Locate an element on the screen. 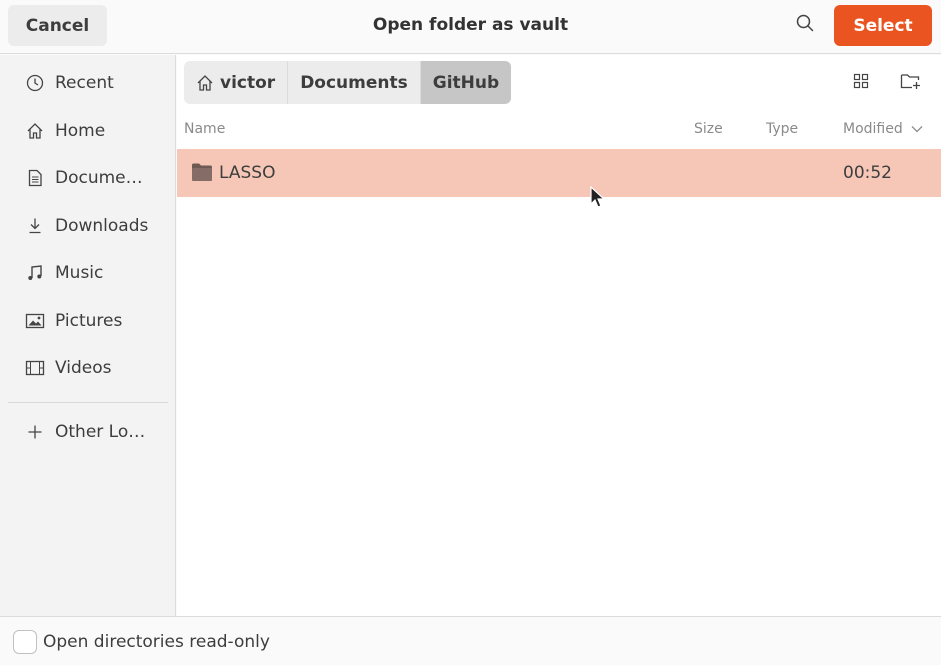  sidebar-item-videos: Videos is located at coordinates (88, 368).